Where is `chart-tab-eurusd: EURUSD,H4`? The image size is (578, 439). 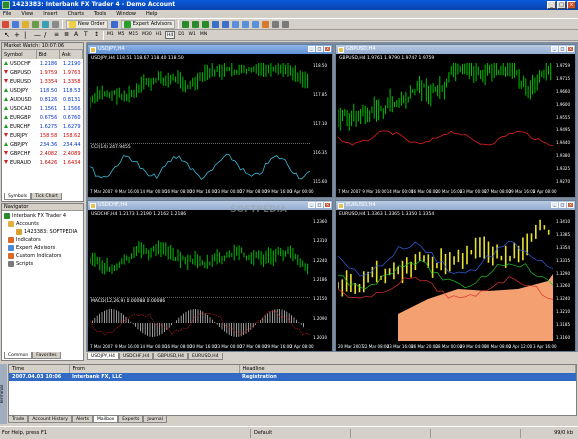 chart-tab-eurusd: EURUSD,H4 is located at coordinates (205, 356).